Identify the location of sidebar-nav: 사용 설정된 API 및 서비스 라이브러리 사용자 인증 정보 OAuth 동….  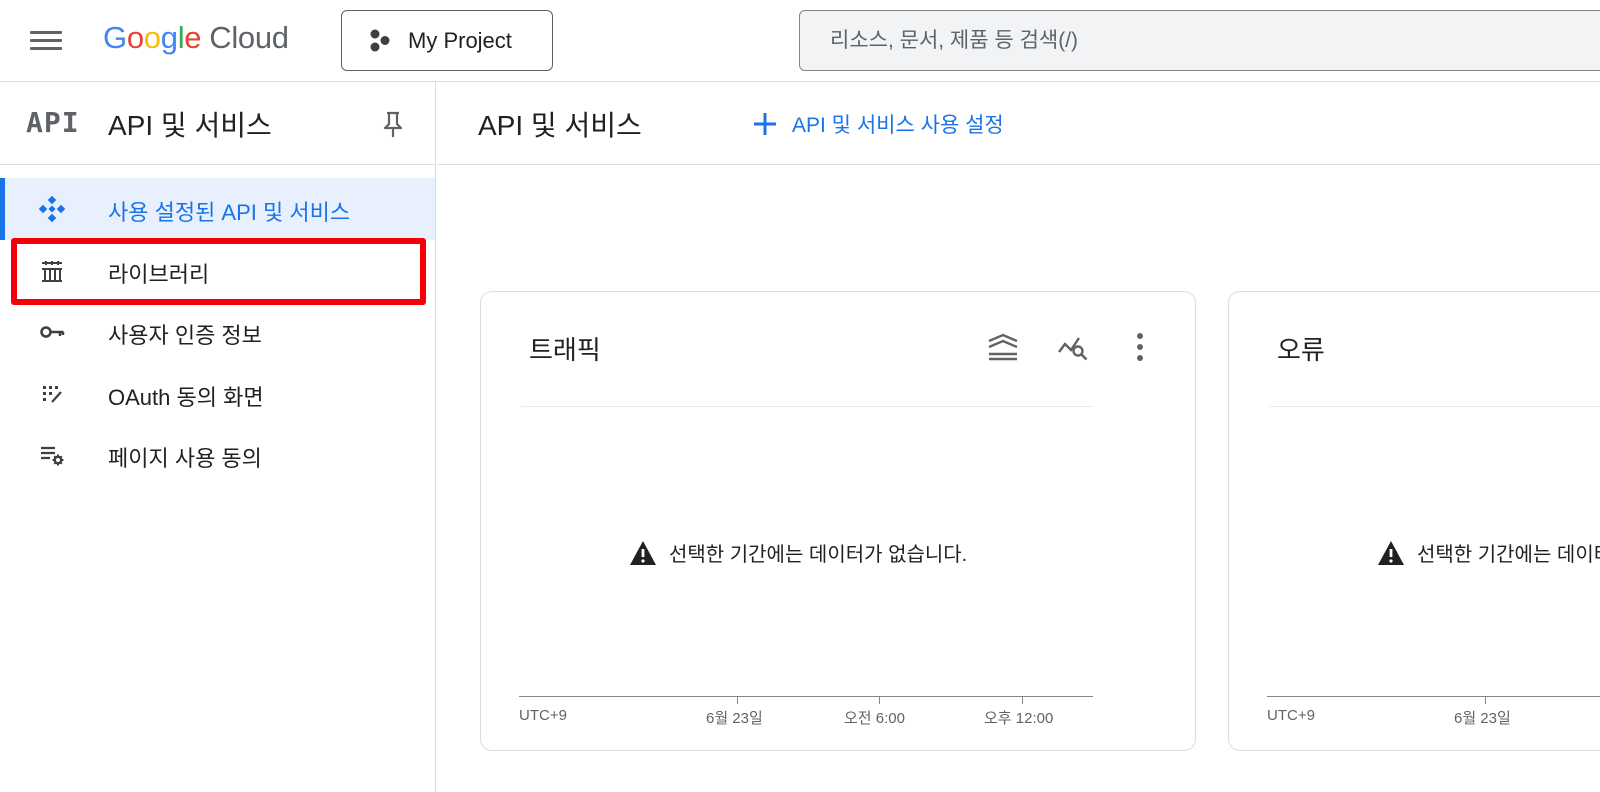
(217, 332).